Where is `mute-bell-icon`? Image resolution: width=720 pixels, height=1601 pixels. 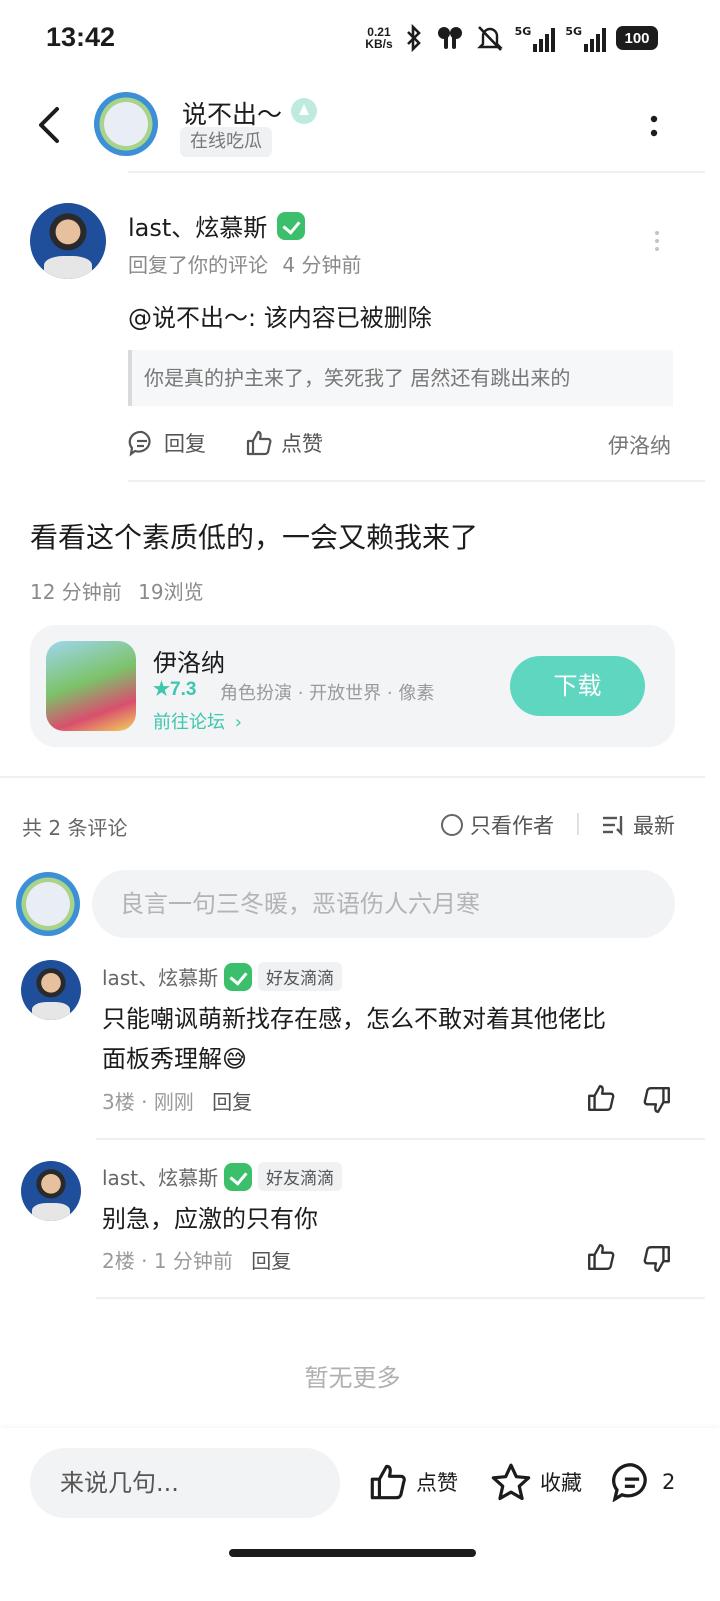 mute-bell-icon is located at coordinates (489, 38).